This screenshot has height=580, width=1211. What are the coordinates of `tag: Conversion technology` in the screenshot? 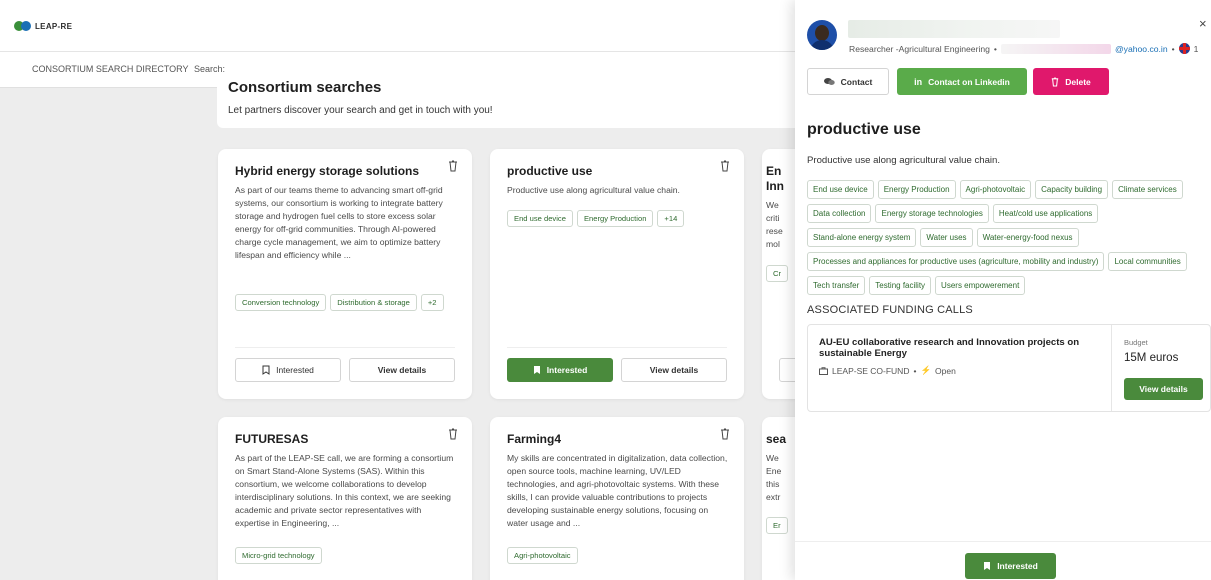 It's located at (281, 302).